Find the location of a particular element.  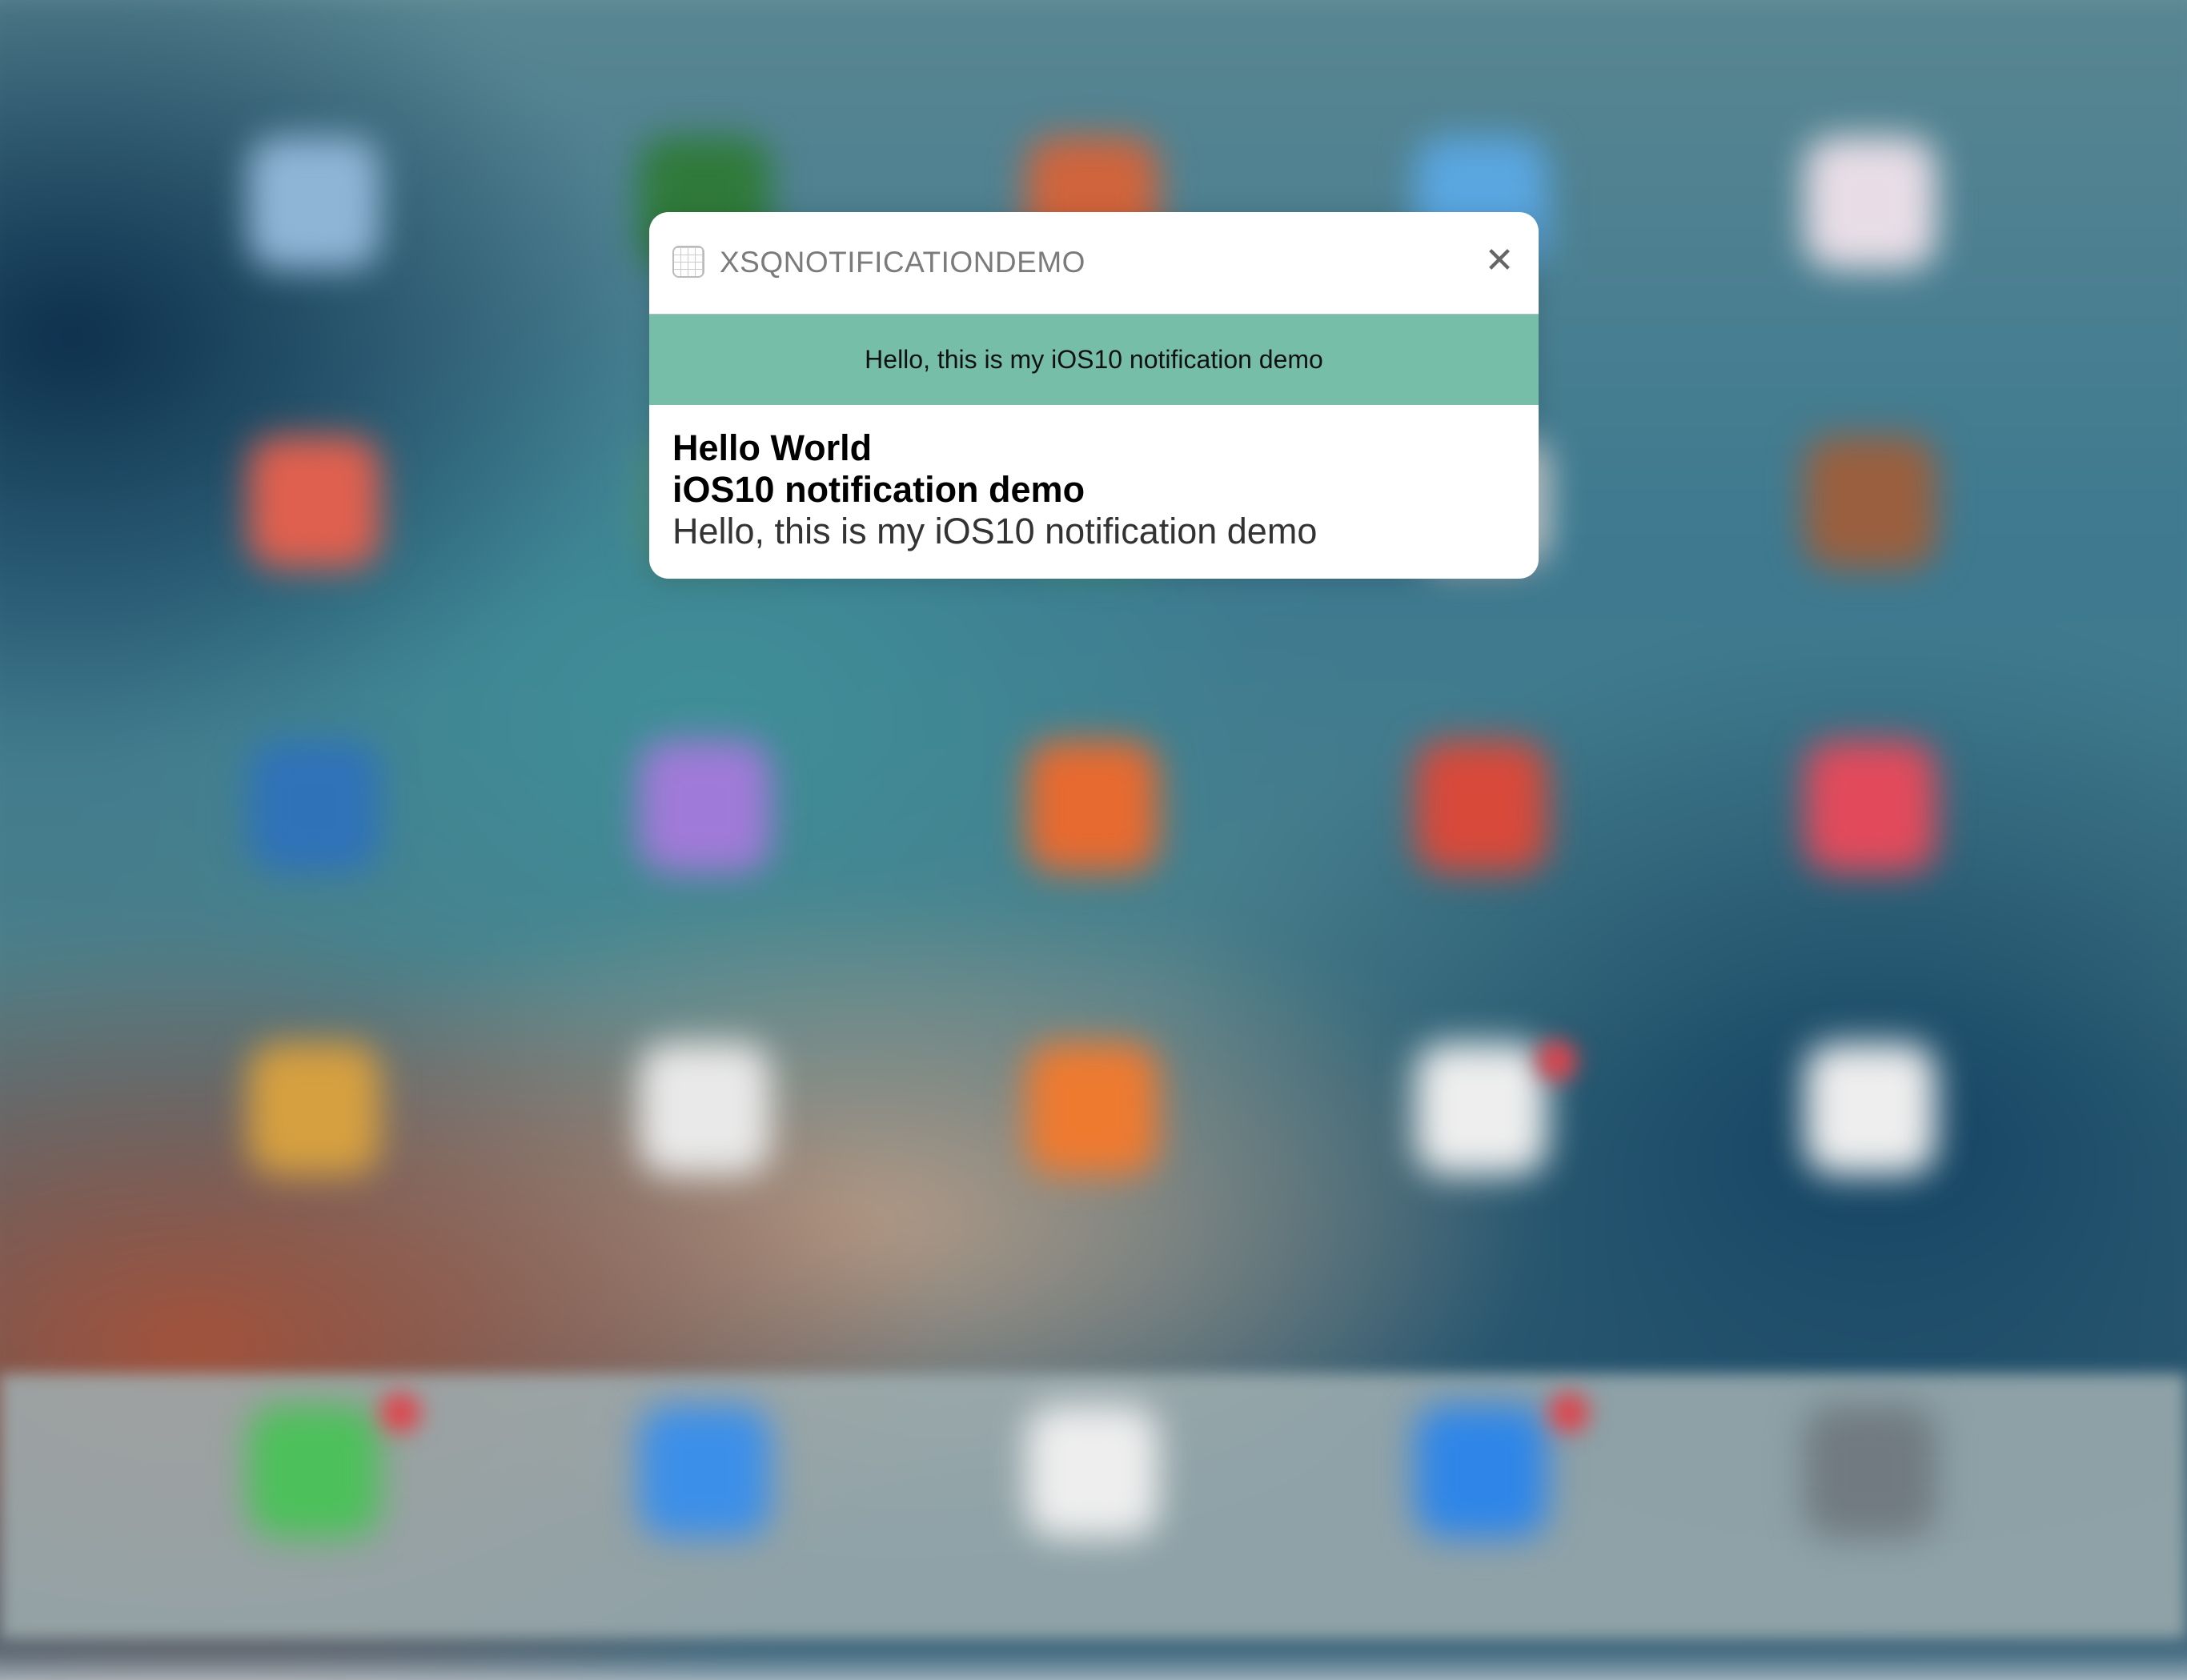

app-name: XSQNOTIFICATIONDEMO is located at coordinates (902, 262).